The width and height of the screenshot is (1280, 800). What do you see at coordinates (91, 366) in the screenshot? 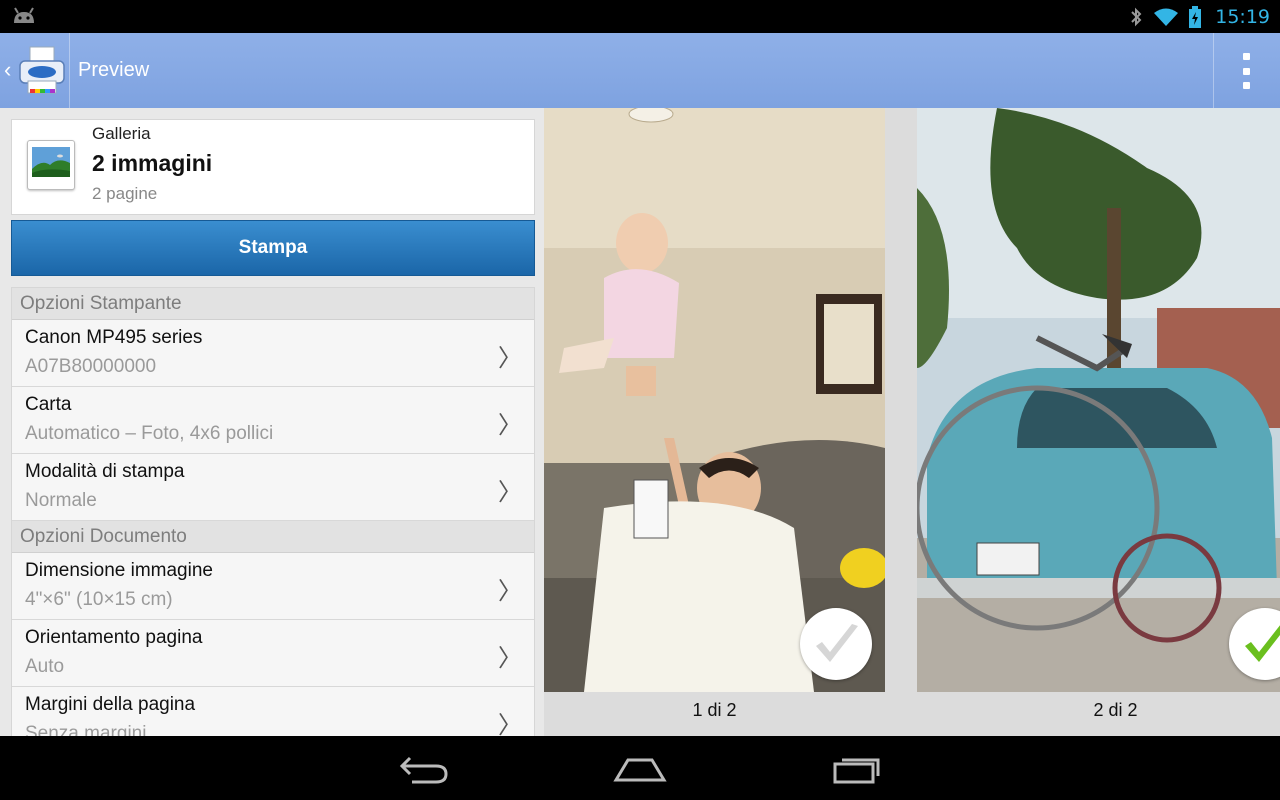
I see `option-value: A07B80000000` at bounding box center [91, 366].